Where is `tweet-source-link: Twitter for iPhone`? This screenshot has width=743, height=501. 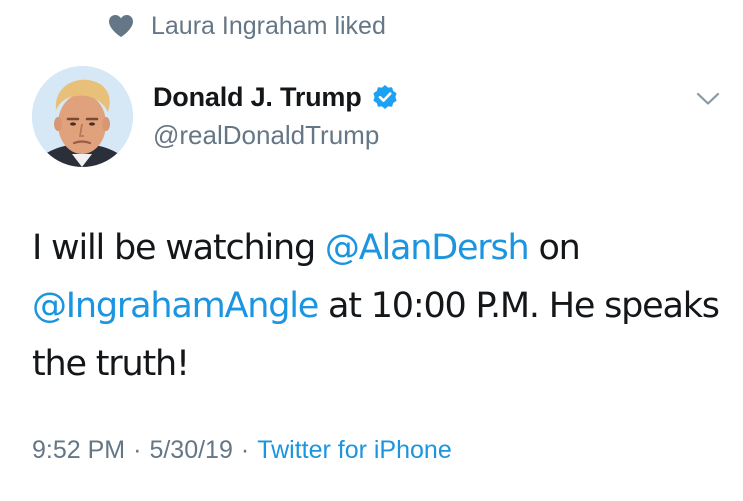 tweet-source-link: Twitter for iPhone is located at coordinates (354, 450).